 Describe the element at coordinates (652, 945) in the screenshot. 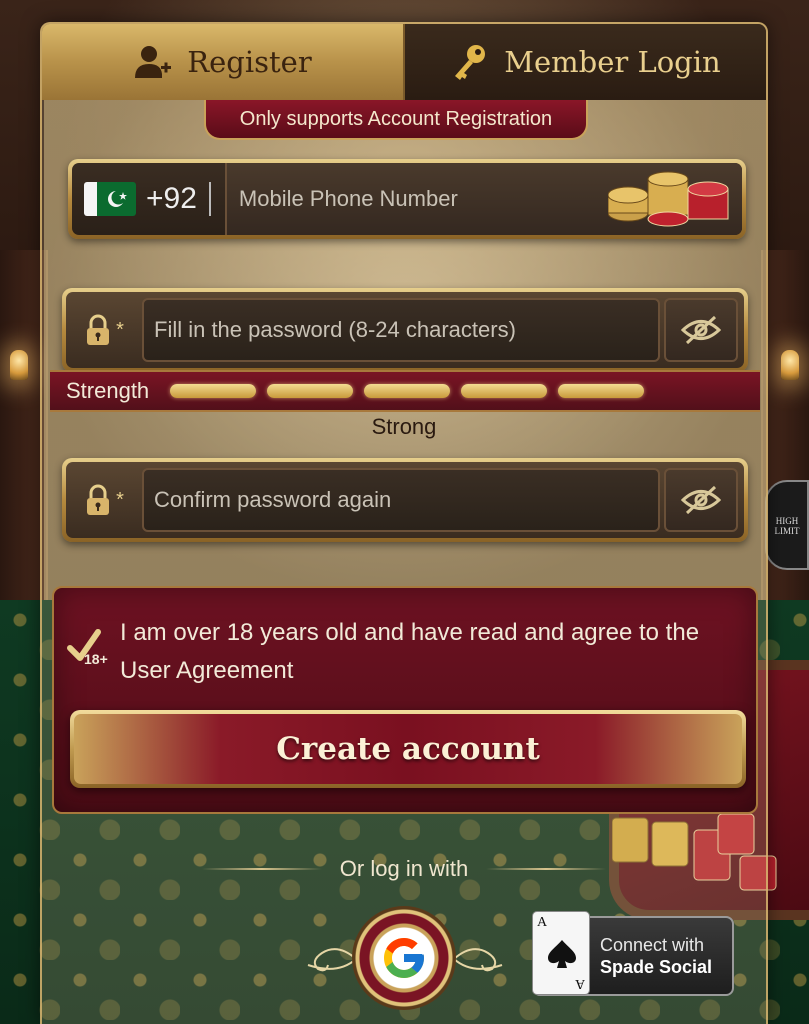

I see `spade-social-line1: Connect with` at that location.